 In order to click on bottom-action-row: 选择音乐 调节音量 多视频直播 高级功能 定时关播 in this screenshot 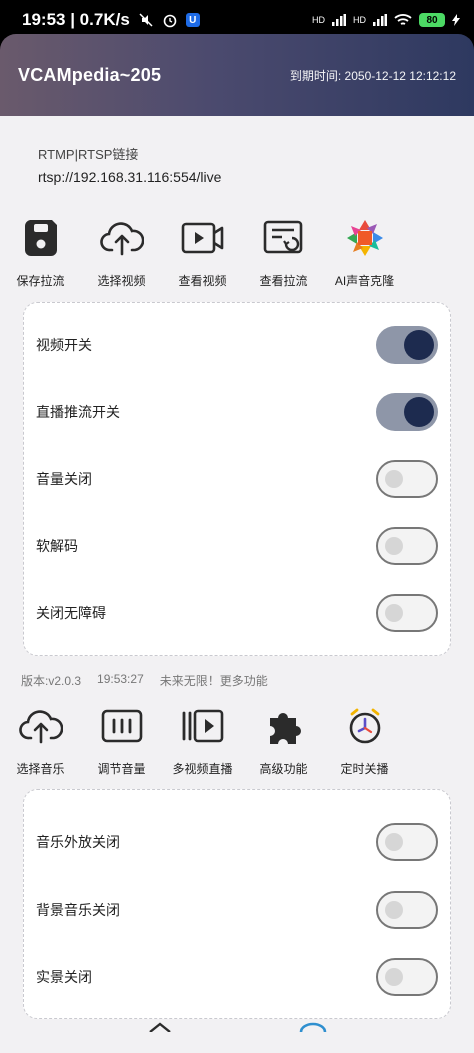, I will do `click(237, 740)`.